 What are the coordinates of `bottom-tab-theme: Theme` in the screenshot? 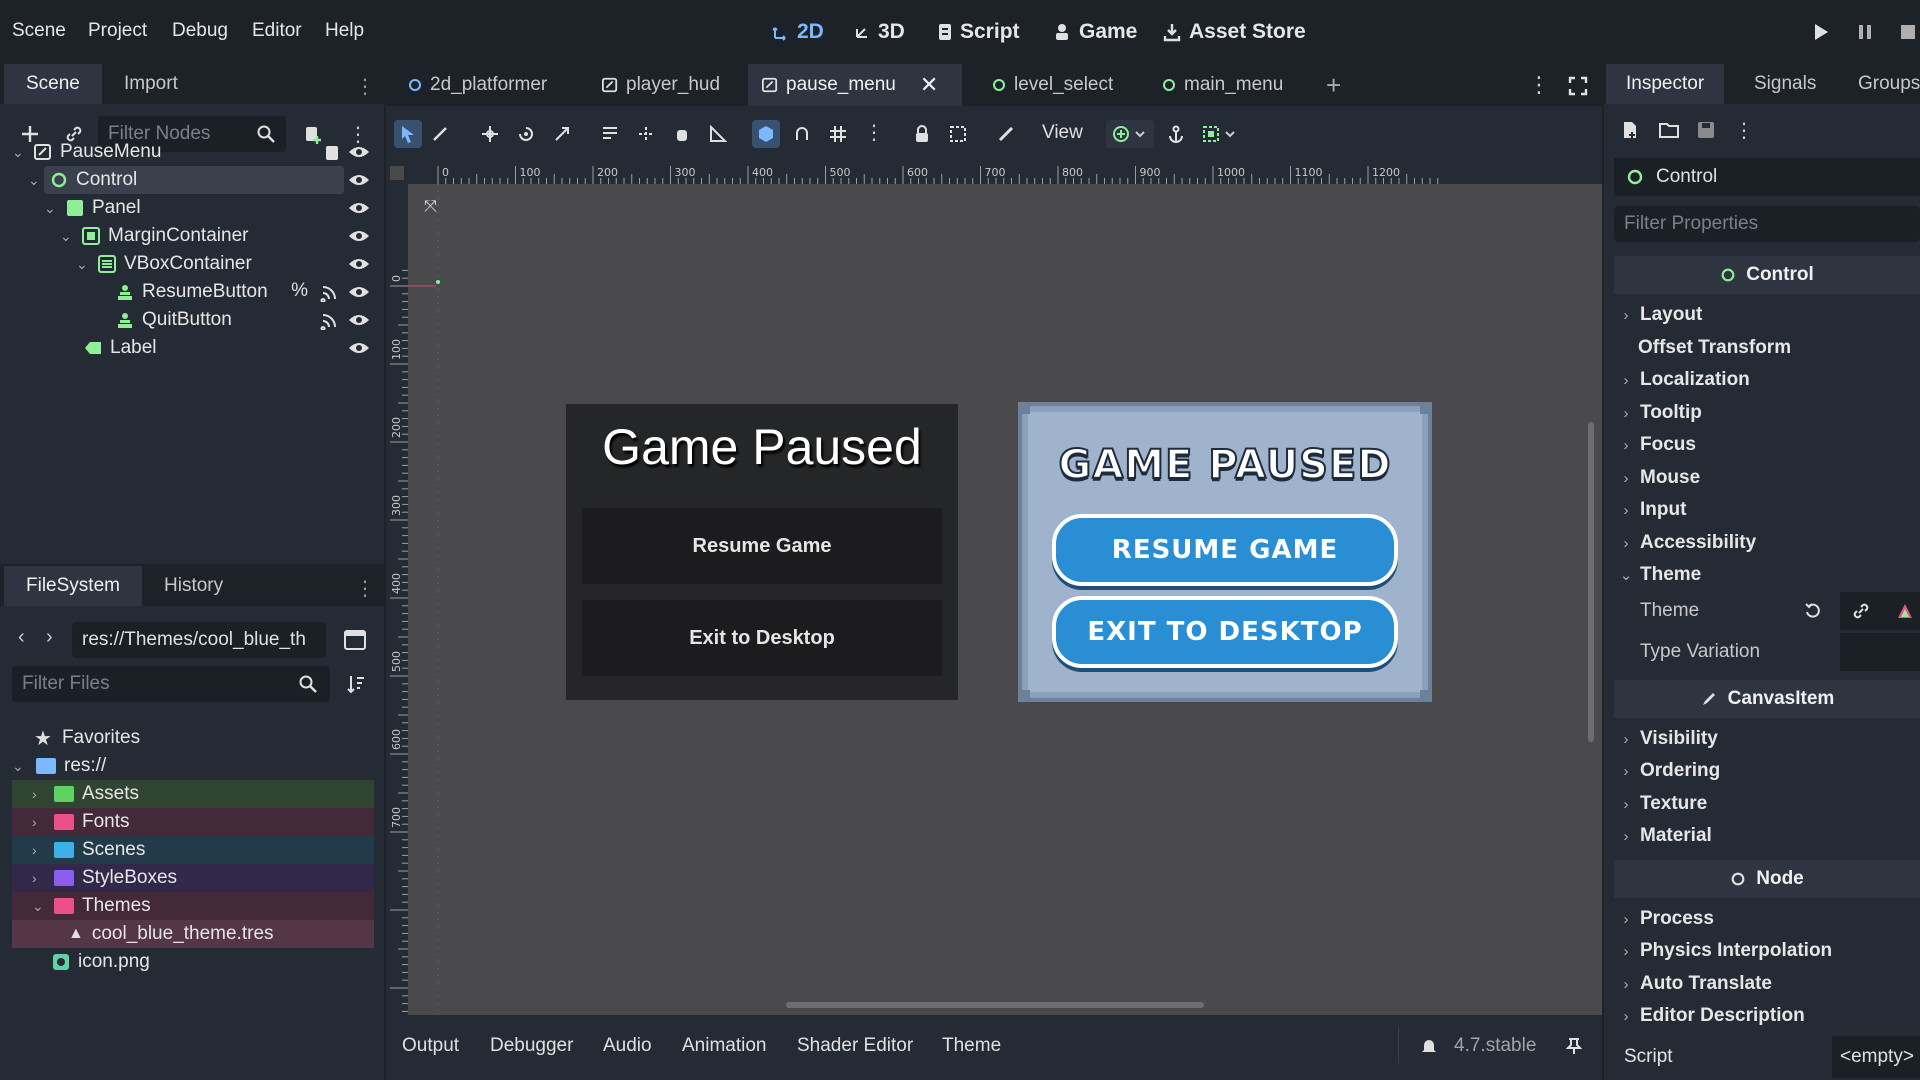 It's located at (971, 1046).